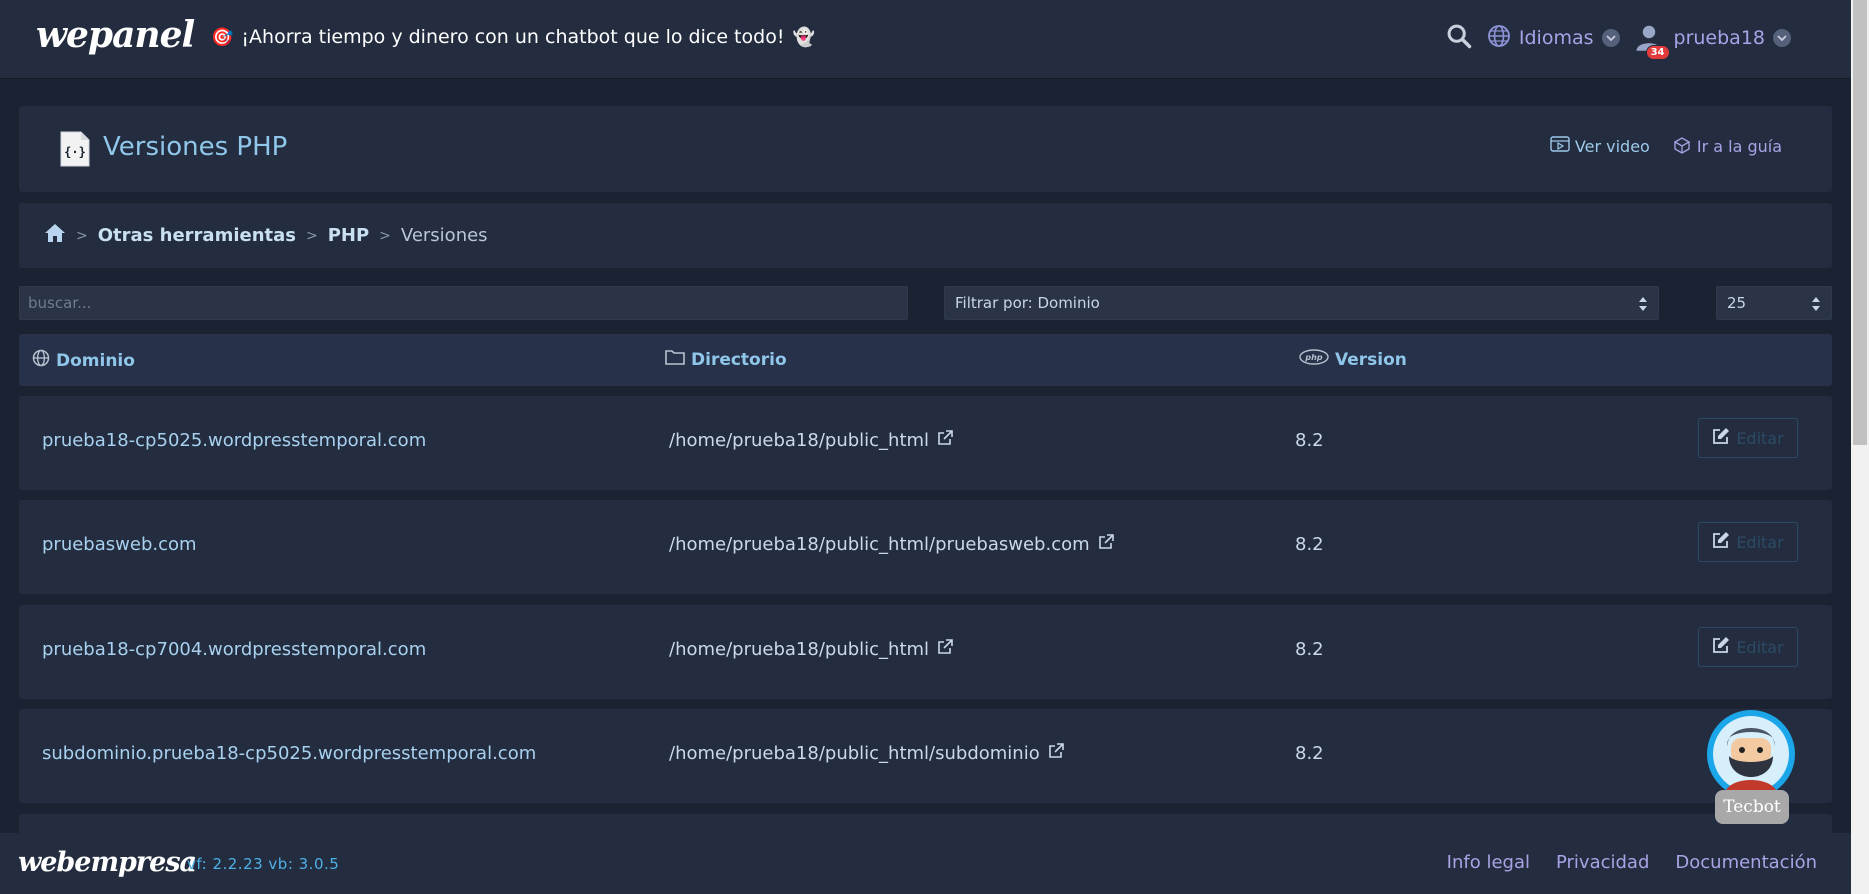  I want to click on scrollbar-track, so click(1860, 447).